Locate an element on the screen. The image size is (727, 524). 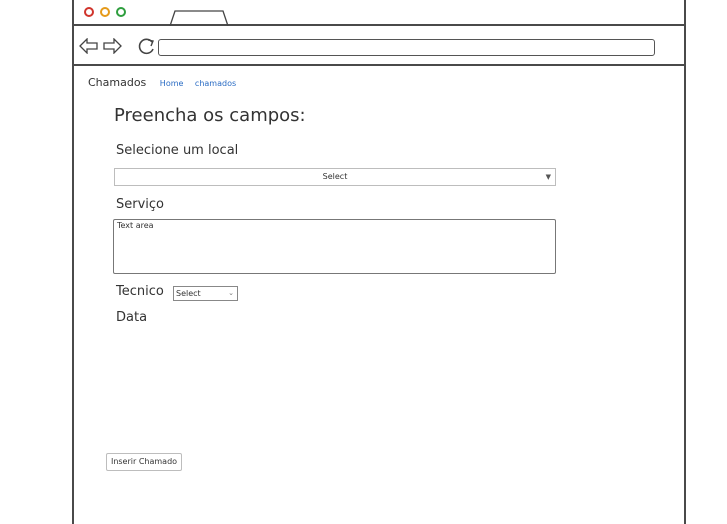
breadcrumb: Chamados Home chamados is located at coordinates (166, 82).